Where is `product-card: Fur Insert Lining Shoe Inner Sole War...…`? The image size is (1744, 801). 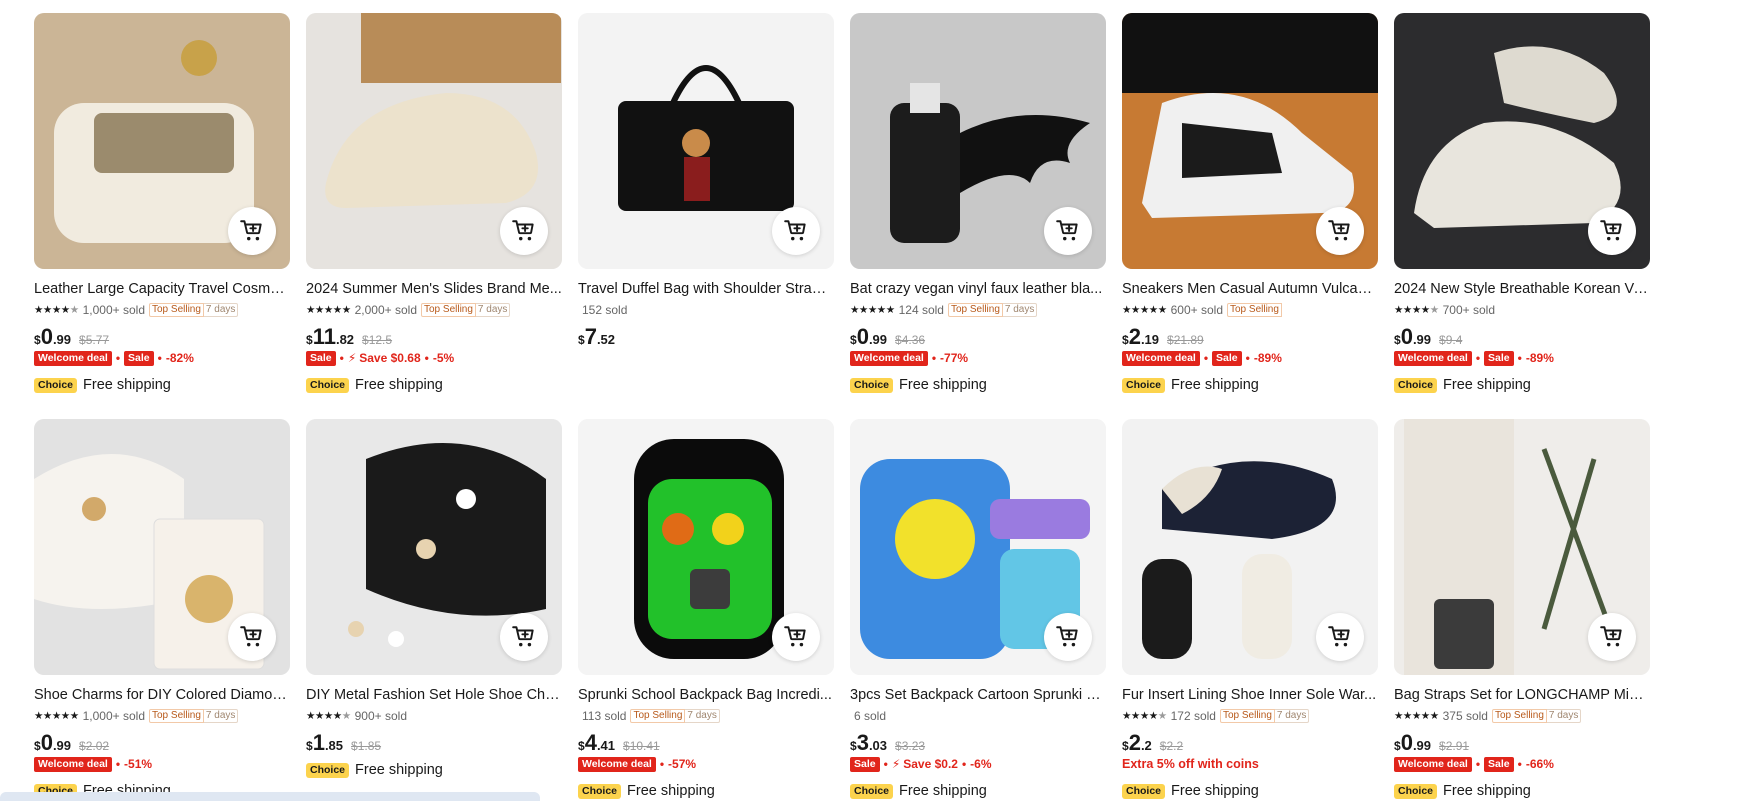 product-card: Fur Insert Lining Shoe Inner Sole War...… is located at coordinates (1250, 609).